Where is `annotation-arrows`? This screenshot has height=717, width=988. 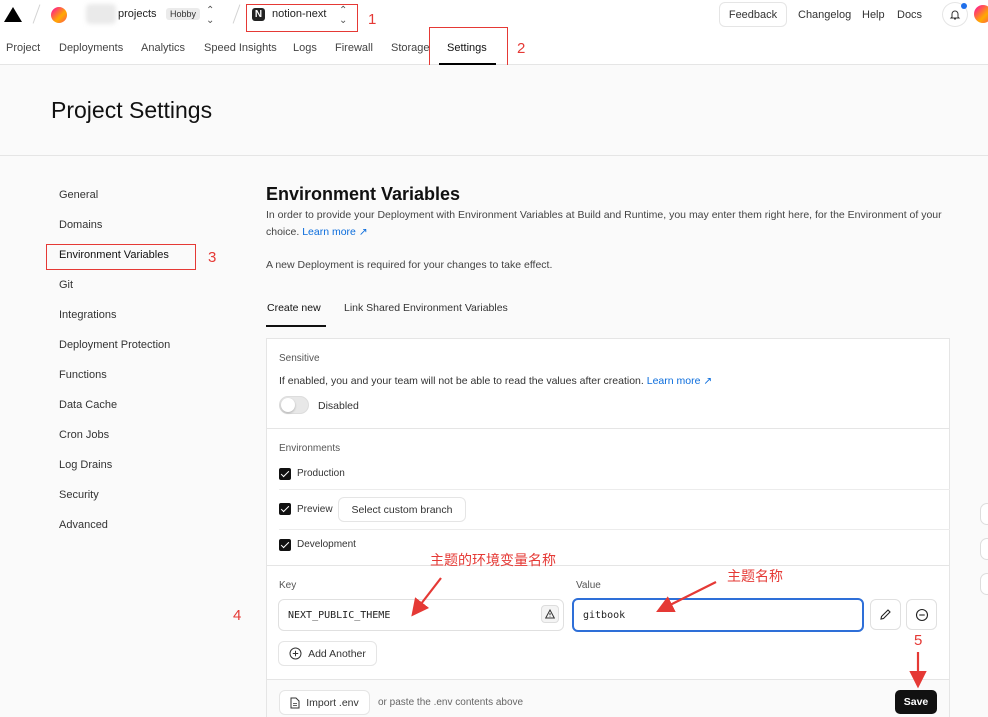 annotation-arrows is located at coordinates (669, 633).